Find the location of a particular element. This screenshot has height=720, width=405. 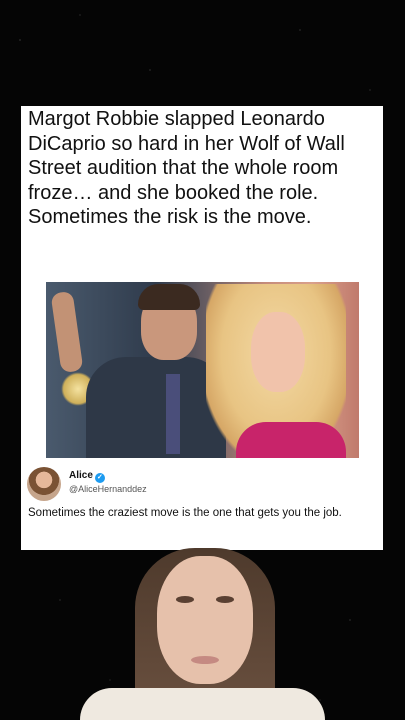

tie-shape is located at coordinates (173, 414).